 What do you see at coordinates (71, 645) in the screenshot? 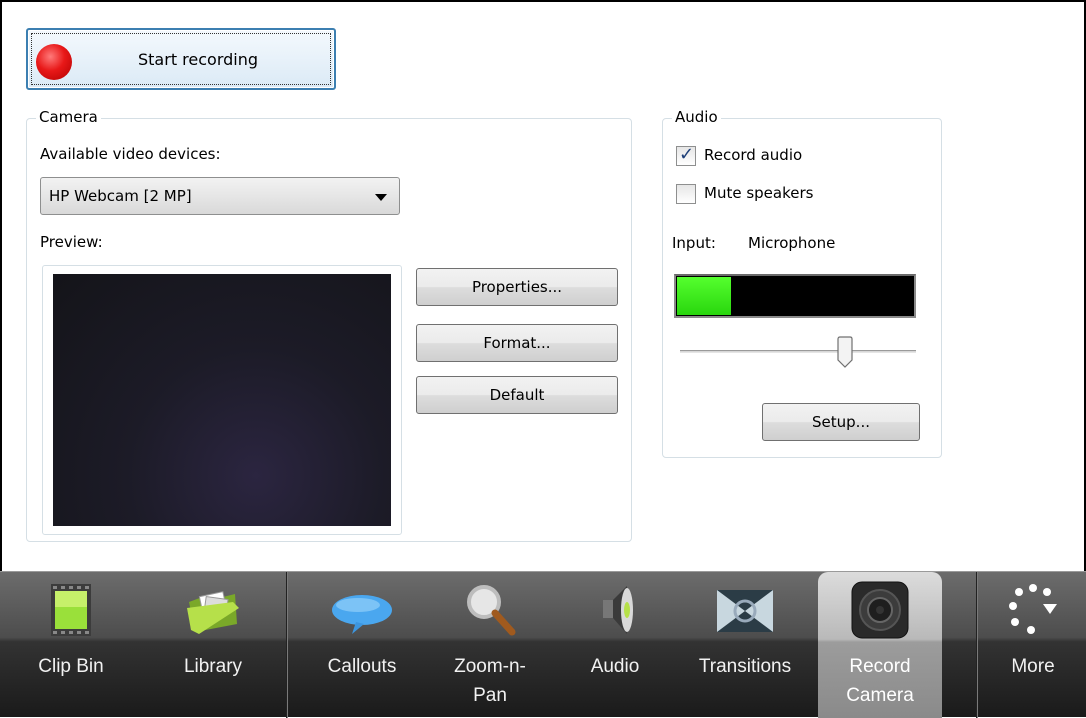
I see `toolbar-item-clip-bin: Clip Bin` at bounding box center [71, 645].